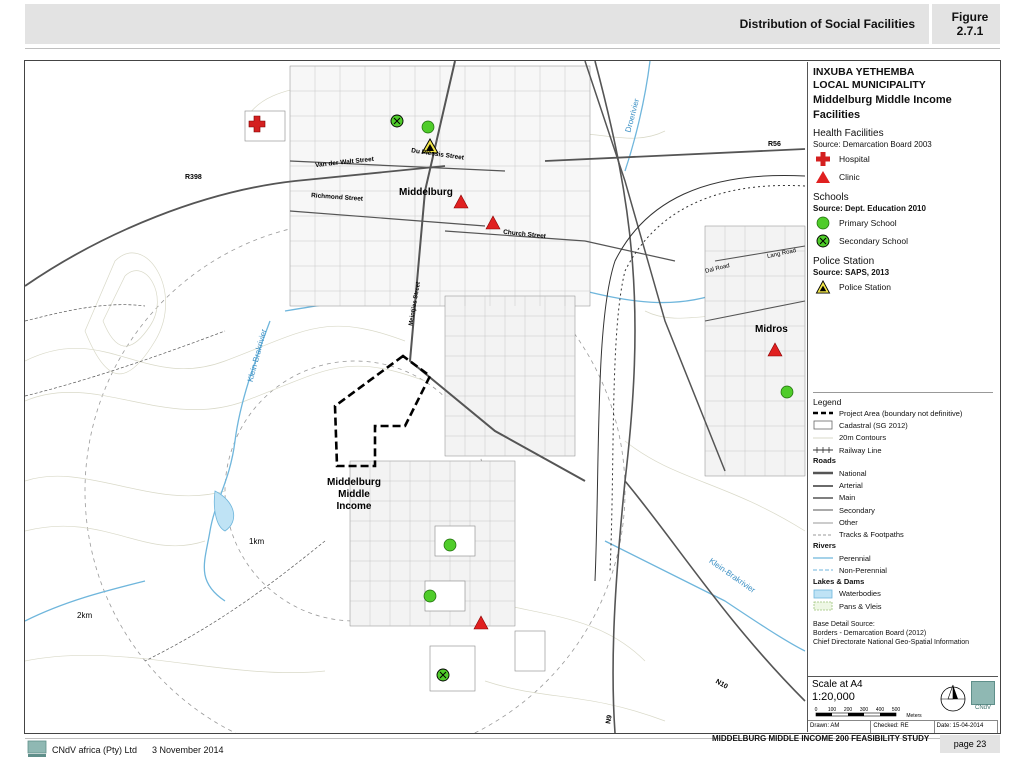  Describe the element at coordinates (870, 634) in the screenshot. I see `base-source-line: Borders - Demarcation Board (2012)` at that location.